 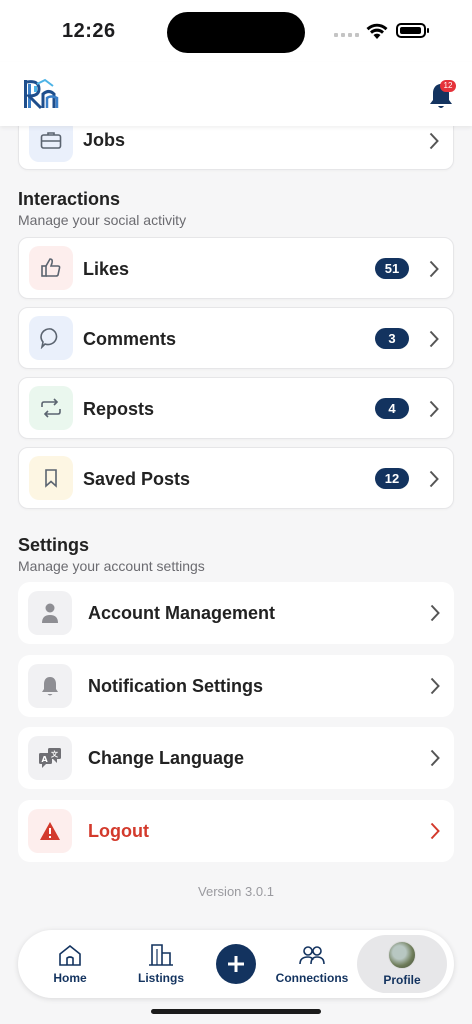 What do you see at coordinates (236, 1011) in the screenshot?
I see `home-indicator` at bounding box center [236, 1011].